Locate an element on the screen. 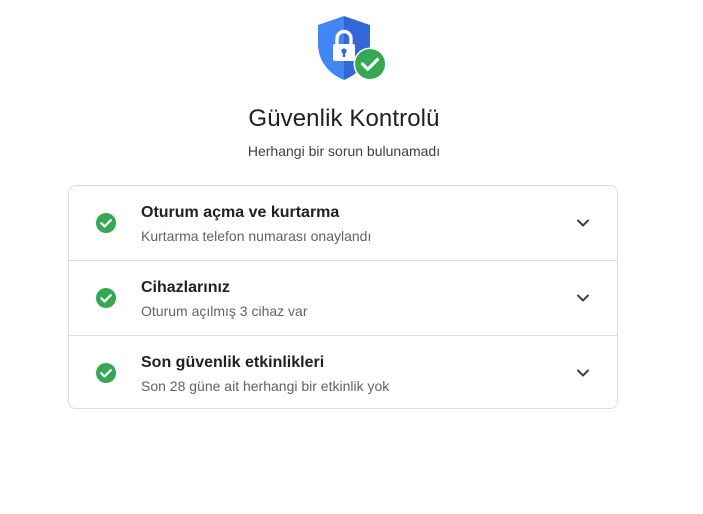 This screenshot has width=703, height=514. list-item-description: Kurtarma telefon numarası onaylandı is located at coordinates (256, 236).